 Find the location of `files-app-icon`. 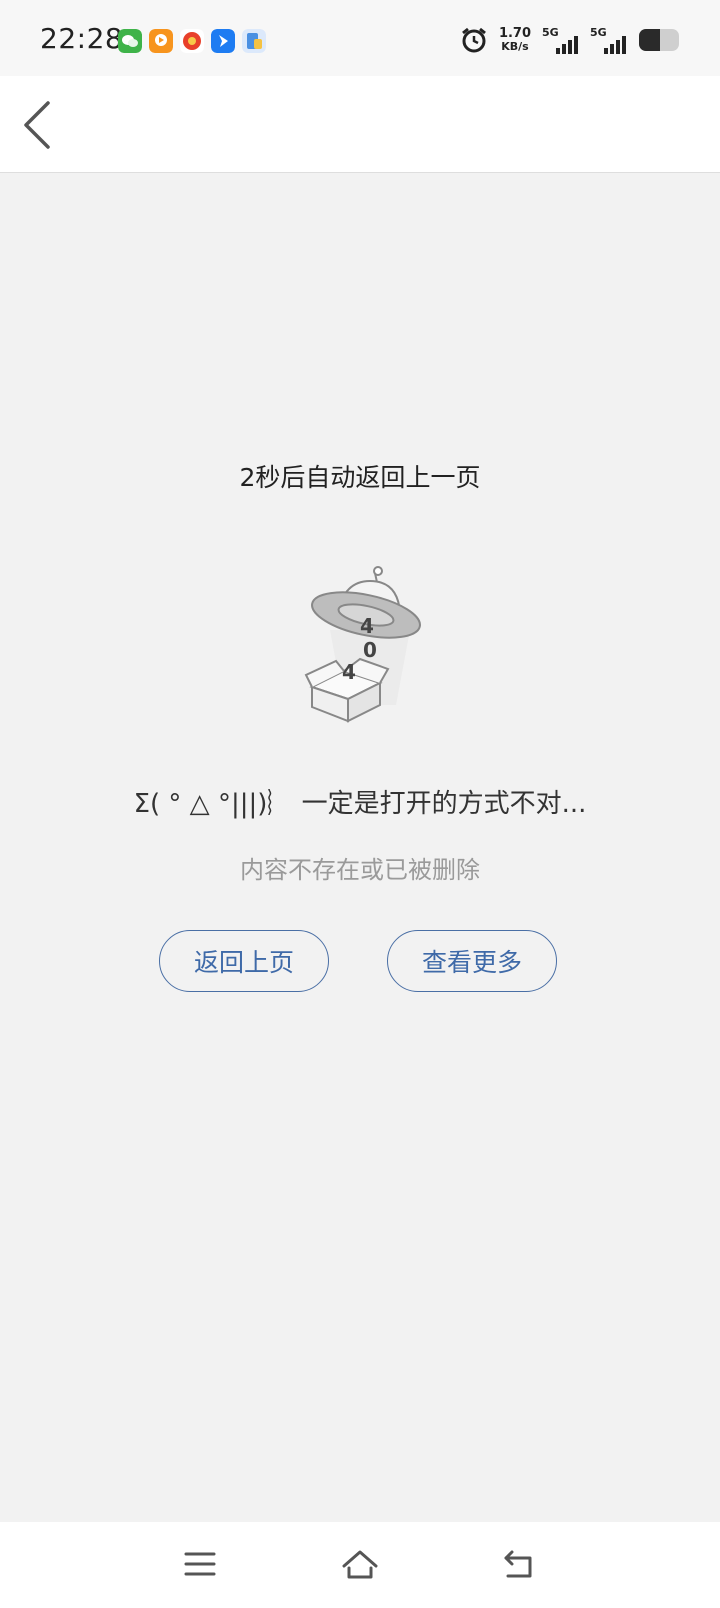

files-app-icon is located at coordinates (254, 41).